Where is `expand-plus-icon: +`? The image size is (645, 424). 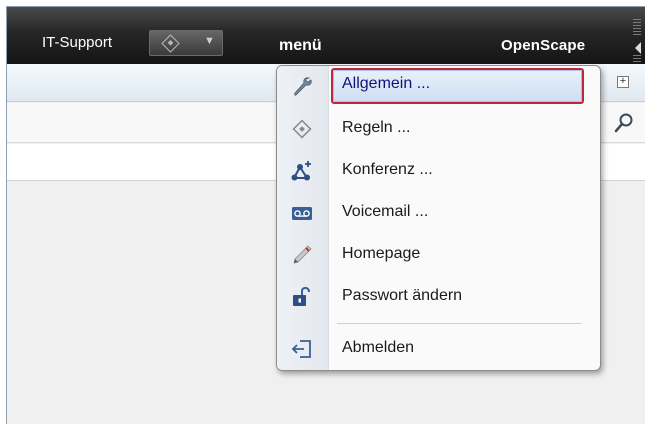 expand-plus-icon: + is located at coordinates (623, 82).